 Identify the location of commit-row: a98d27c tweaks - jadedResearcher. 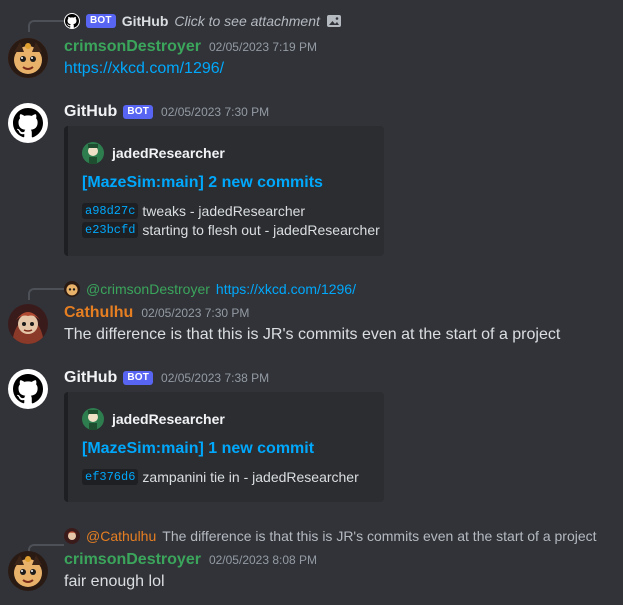
(193, 211).